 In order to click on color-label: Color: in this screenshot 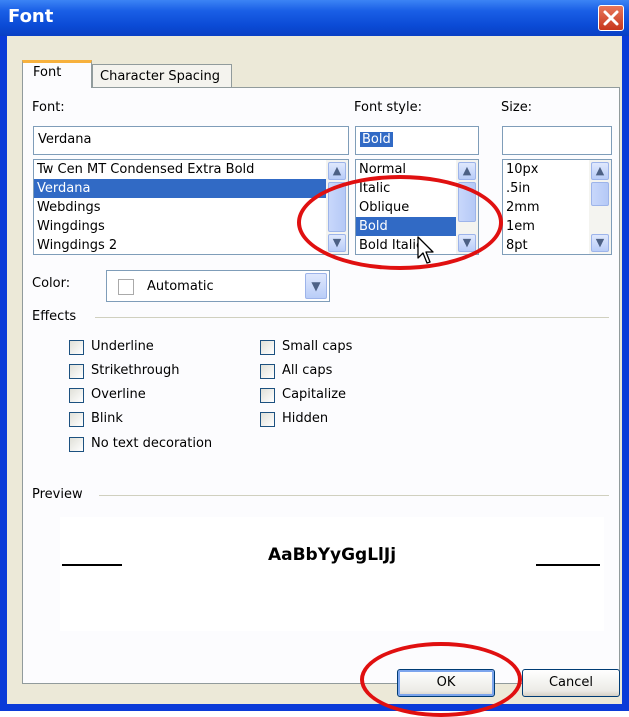, I will do `click(51, 283)`.